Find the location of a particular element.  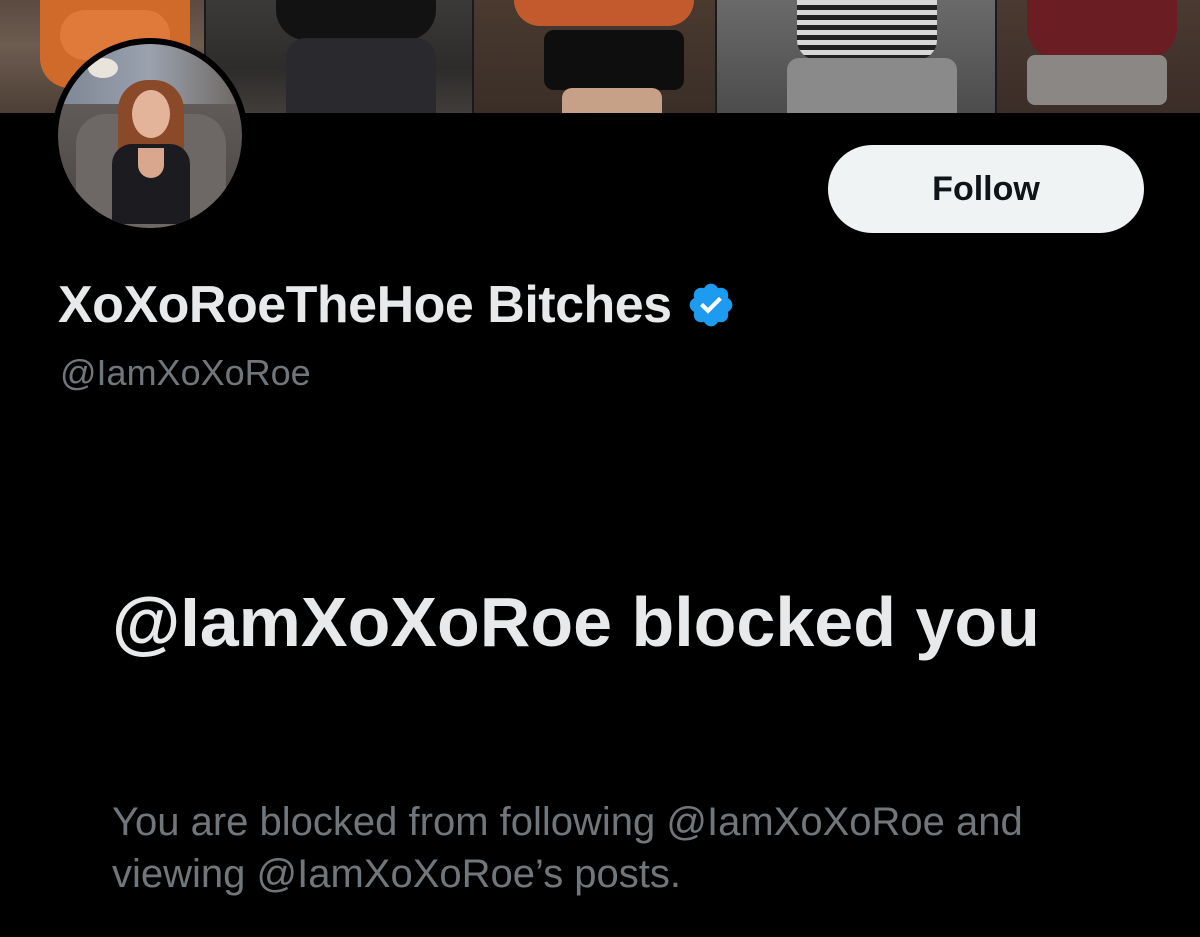

profile-name-row: XoXoRoeTheHoe Bitches is located at coordinates (397, 305).